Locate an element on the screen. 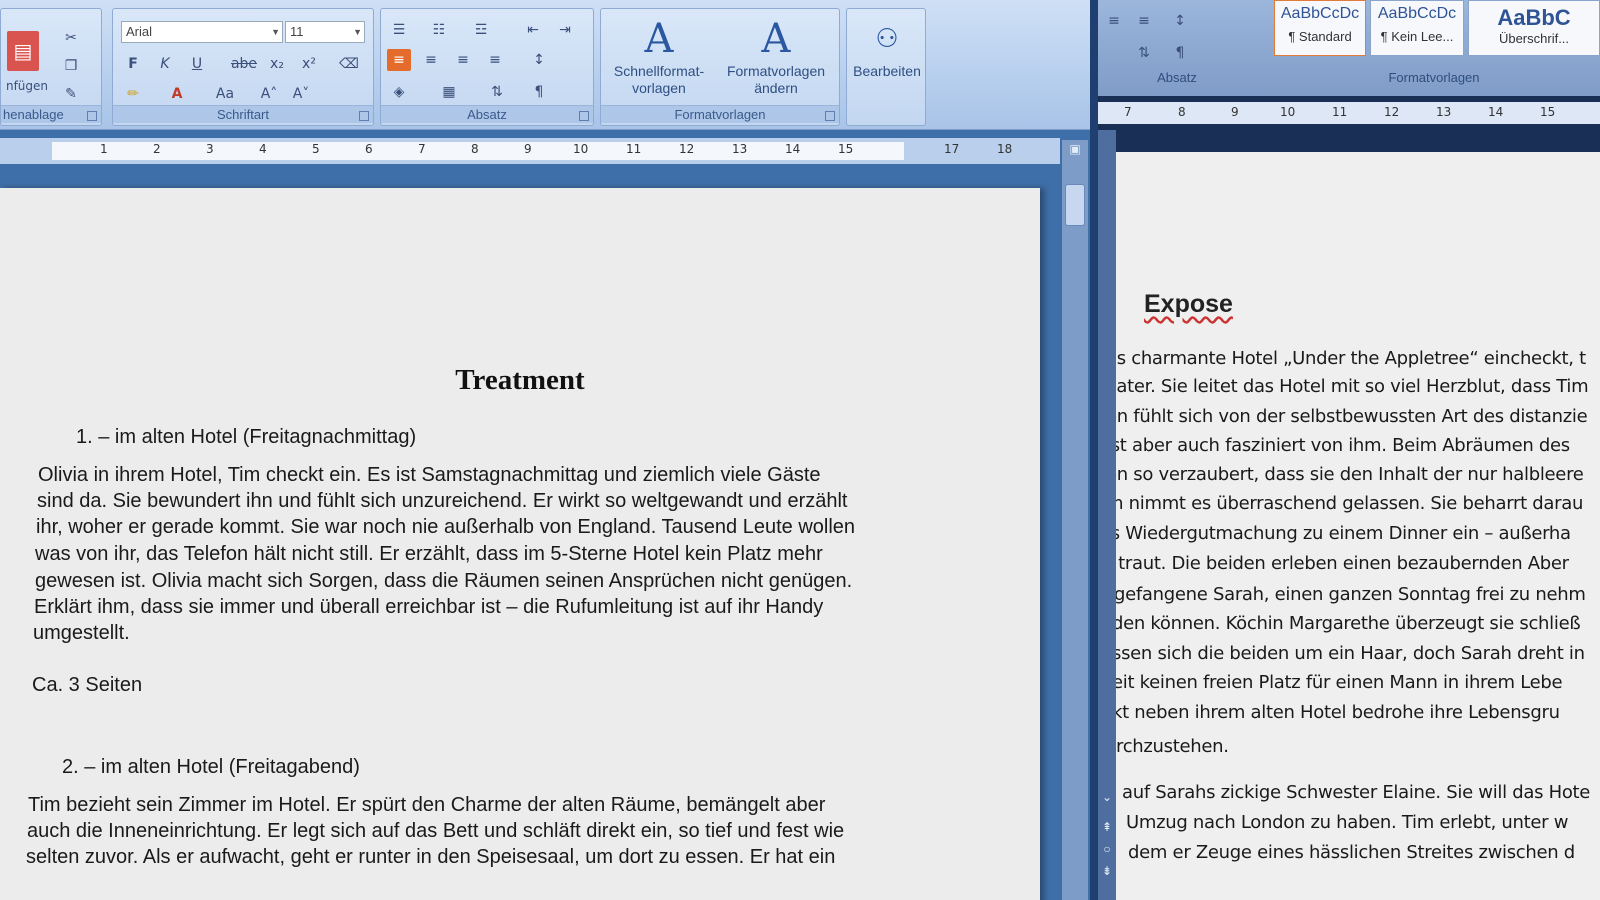 This screenshot has width=1600, height=900. ruler-tick: 12 is located at coordinates (687, 149).